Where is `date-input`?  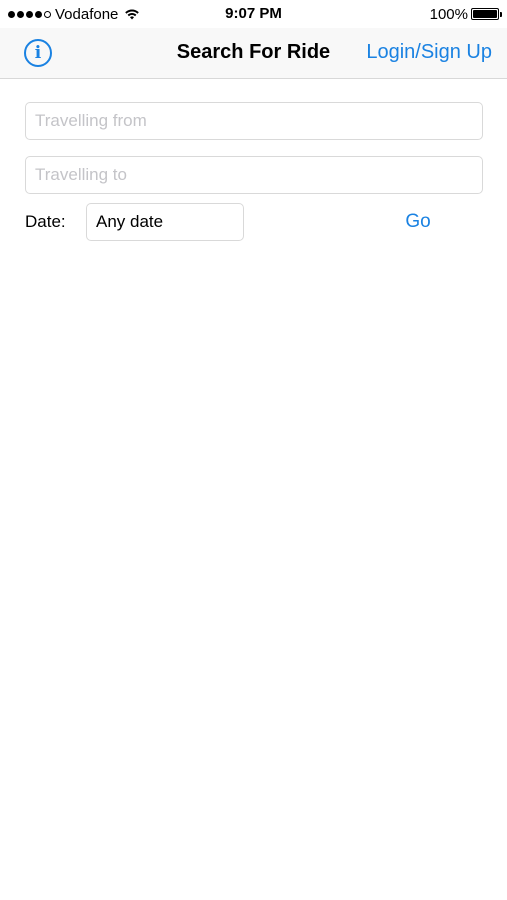 date-input is located at coordinates (165, 222).